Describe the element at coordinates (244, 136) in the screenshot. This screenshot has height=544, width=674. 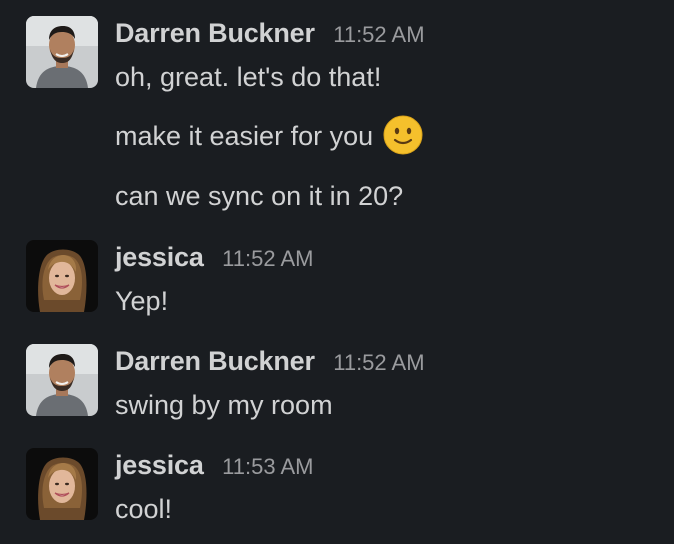
I see `message-text: make it easier for you` at that location.